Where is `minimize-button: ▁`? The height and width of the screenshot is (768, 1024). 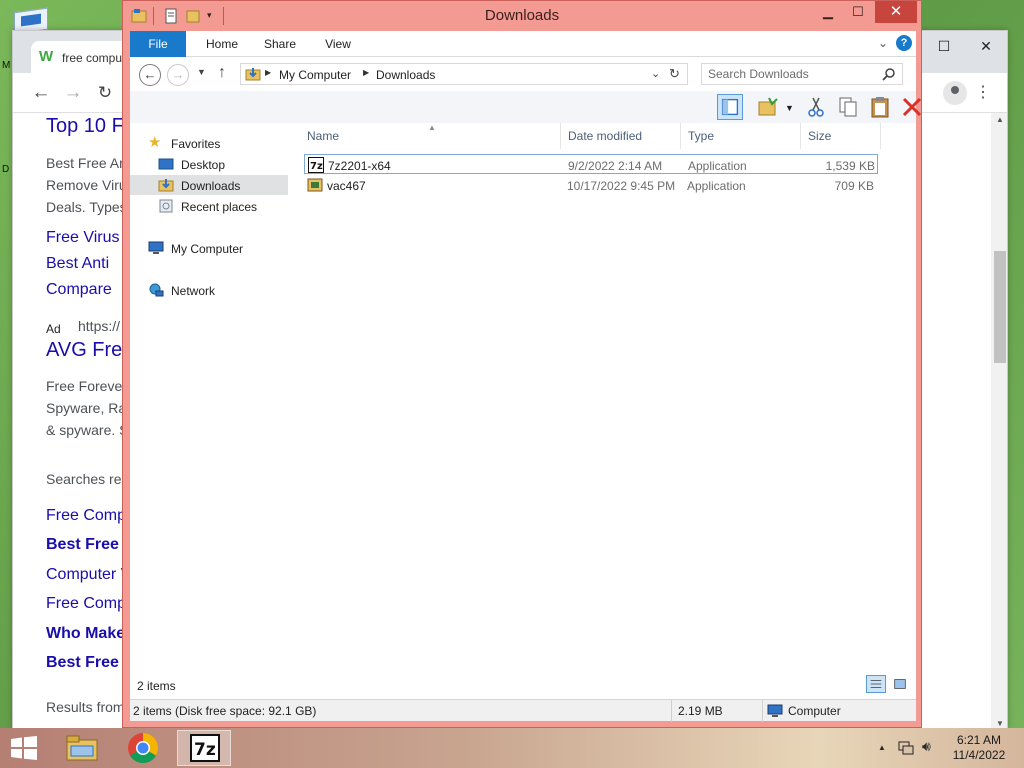
minimize-button: ▁ is located at coordinates (828, 12).